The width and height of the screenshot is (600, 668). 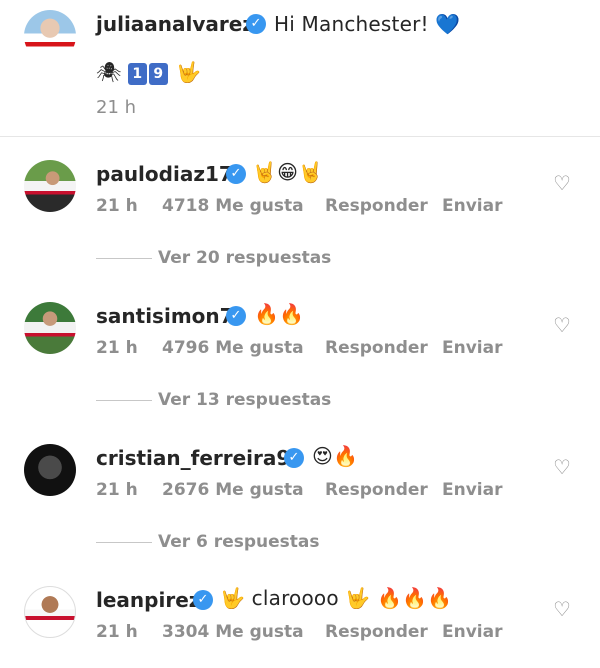 I want to click on post-username: juliaanalvarez, so click(x=175, y=24).